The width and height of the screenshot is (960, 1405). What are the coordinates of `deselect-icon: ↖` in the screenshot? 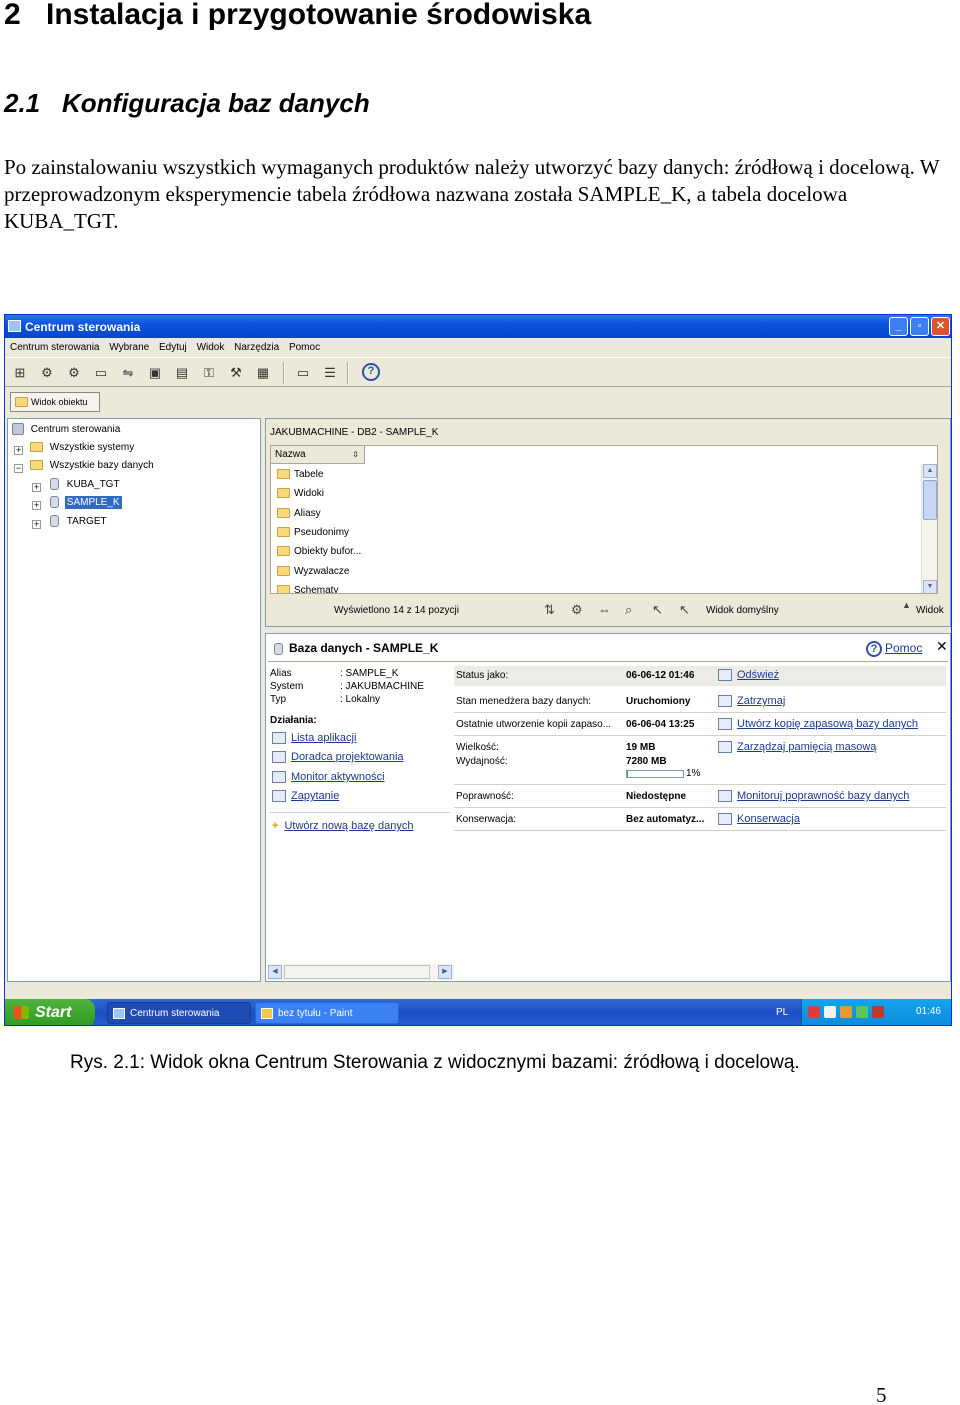 It's located at (684, 610).